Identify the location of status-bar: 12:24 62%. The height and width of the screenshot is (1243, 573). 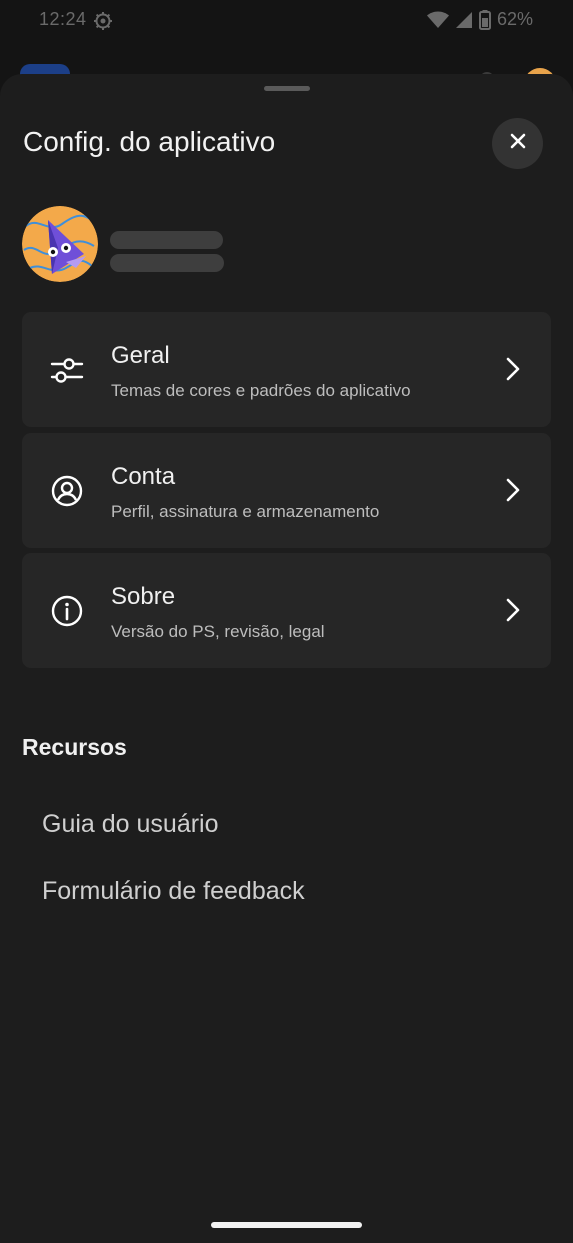
(286, 21).